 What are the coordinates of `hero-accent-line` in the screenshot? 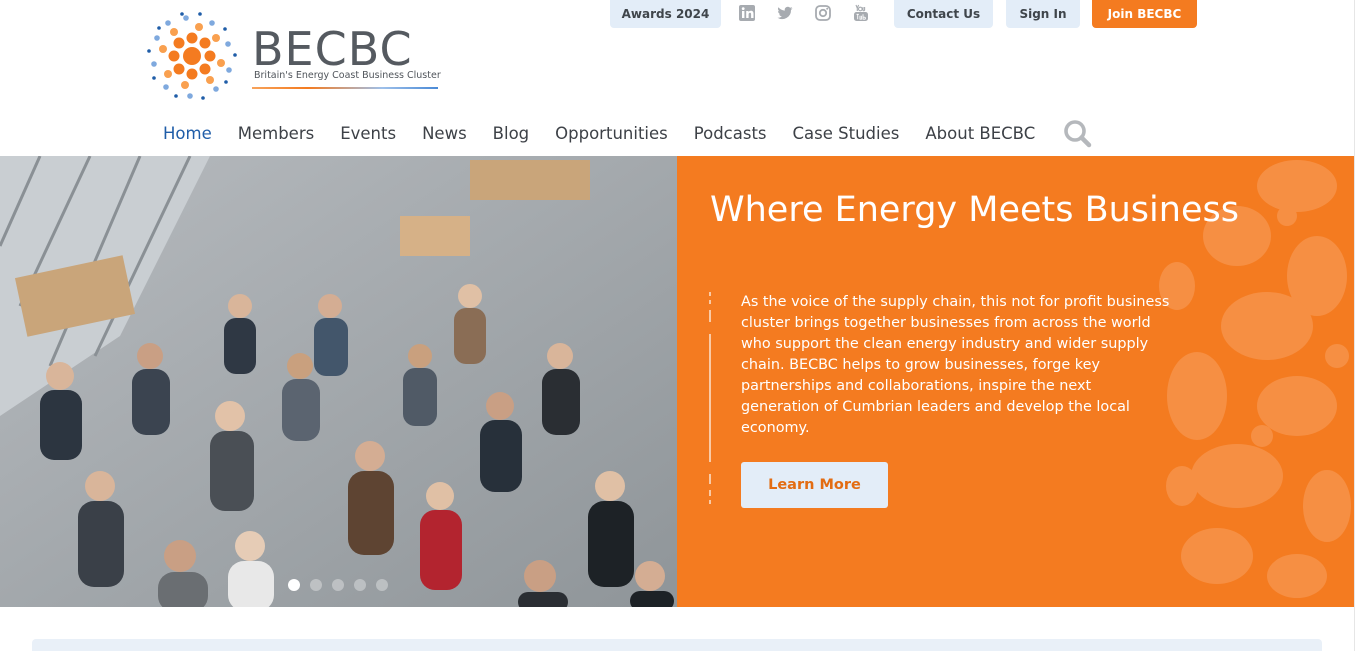 It's located at (710, 398).